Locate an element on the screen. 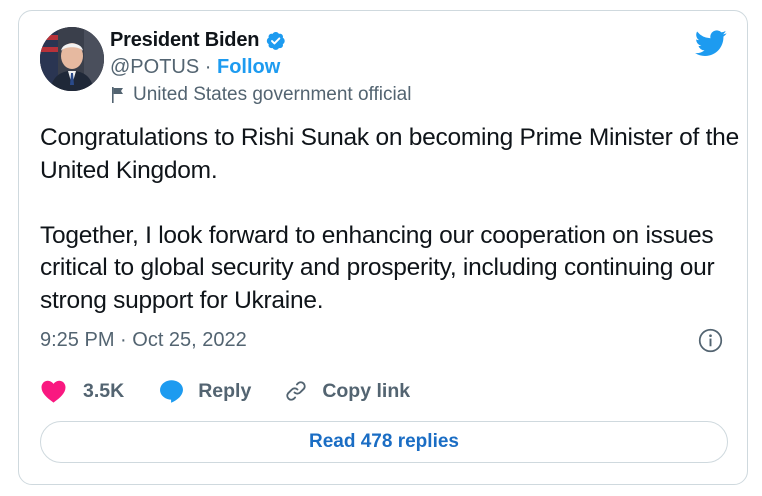 This screenshot has height=496, width=762. speech-bubble-icon is located at coordinates (171, 391).